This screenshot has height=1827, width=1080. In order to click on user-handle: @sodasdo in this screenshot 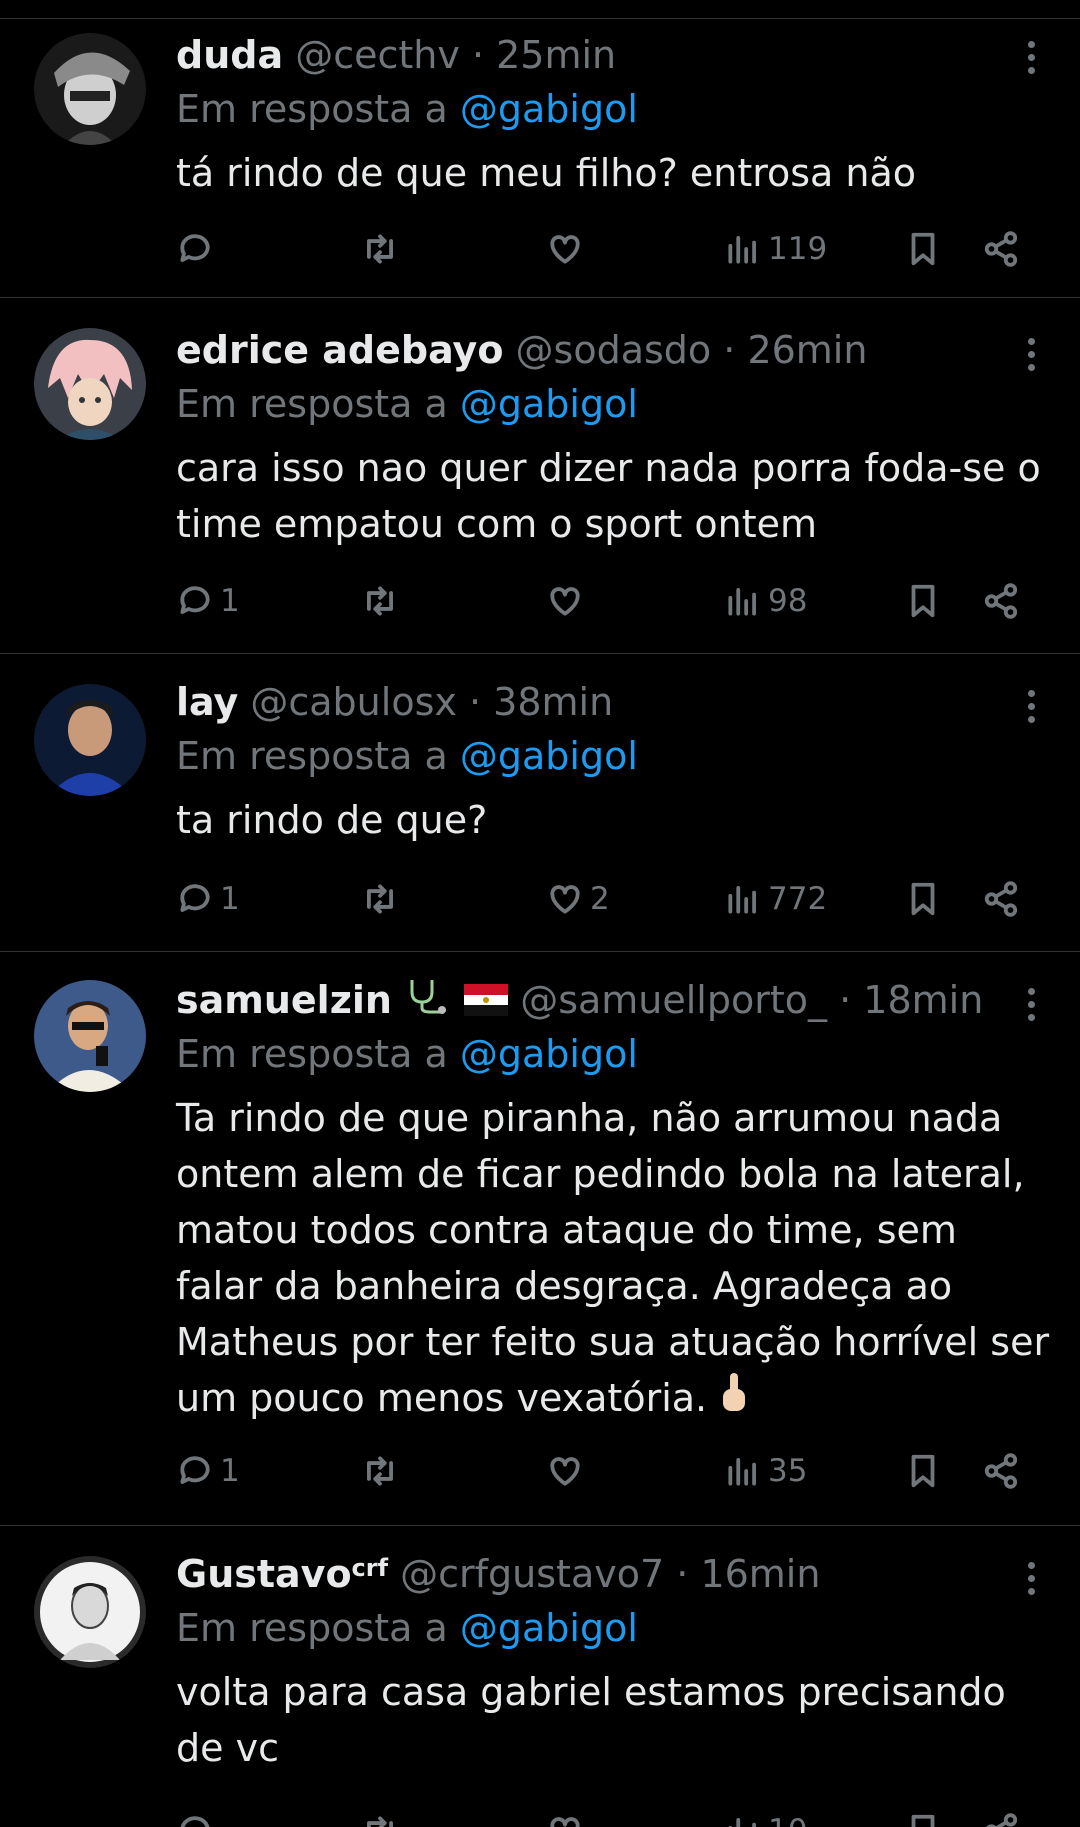, I will do `click(614, 350)`.